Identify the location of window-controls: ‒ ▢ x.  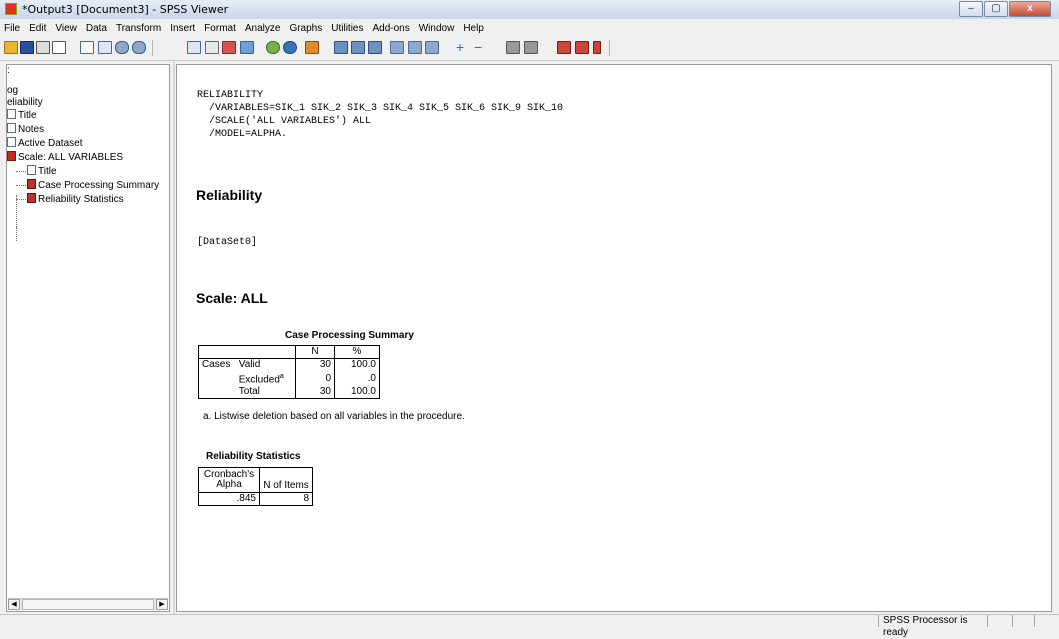
(1004, 9).